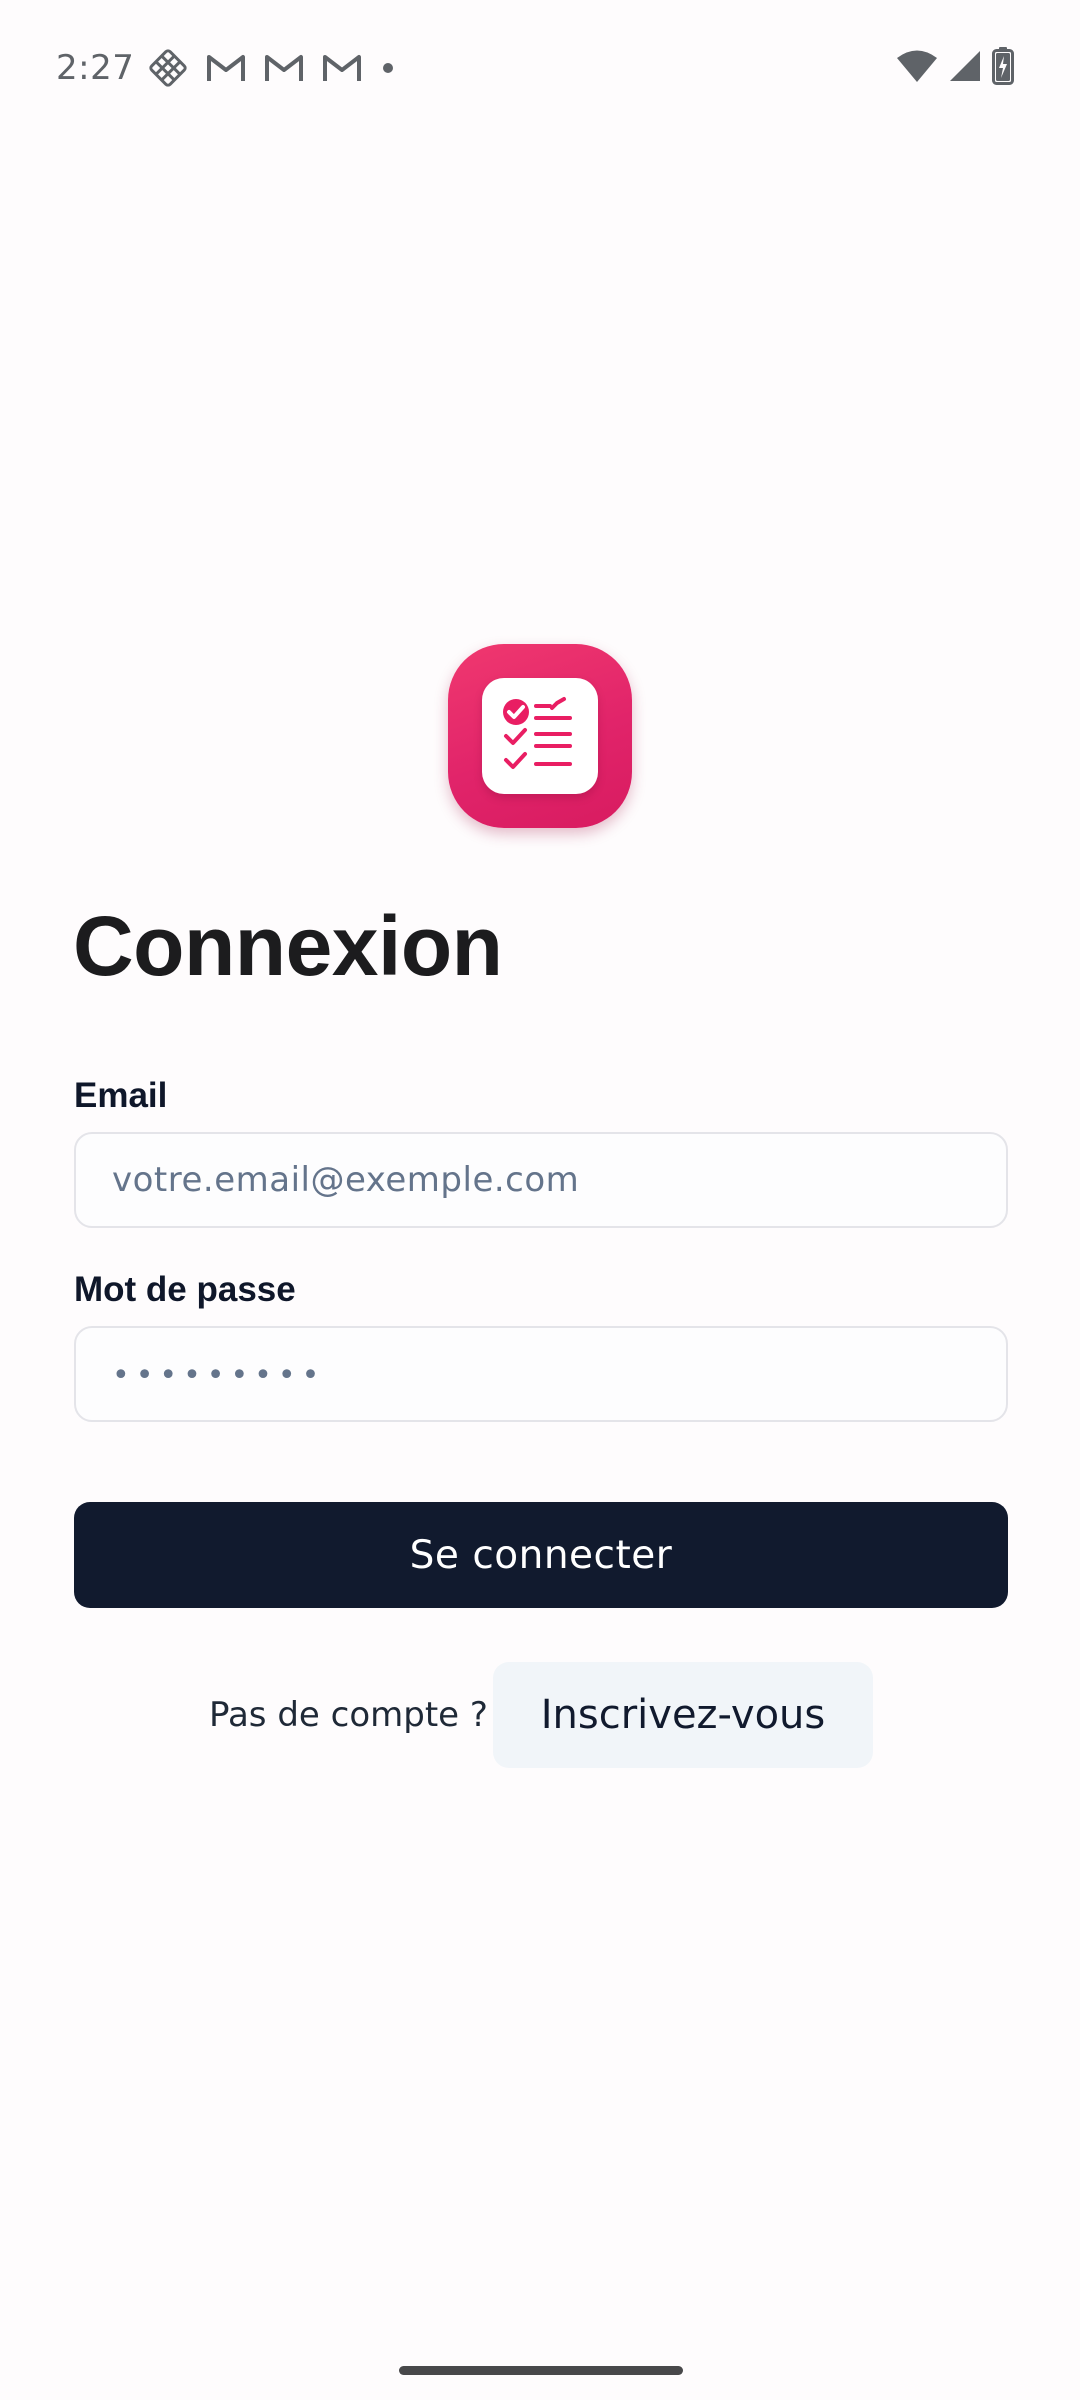  I want to click on email-label: Email, so click(121, 1095).